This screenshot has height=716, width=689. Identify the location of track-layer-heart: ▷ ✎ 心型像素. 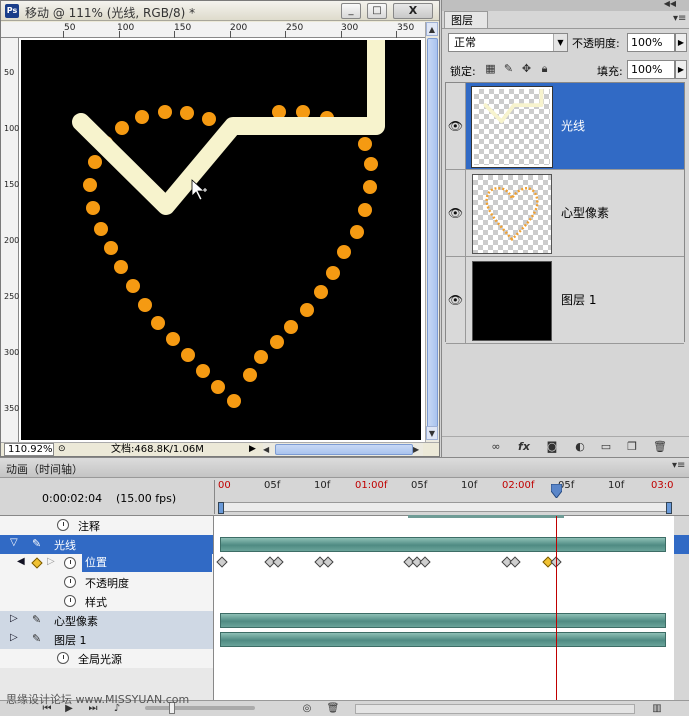
(344, 620).